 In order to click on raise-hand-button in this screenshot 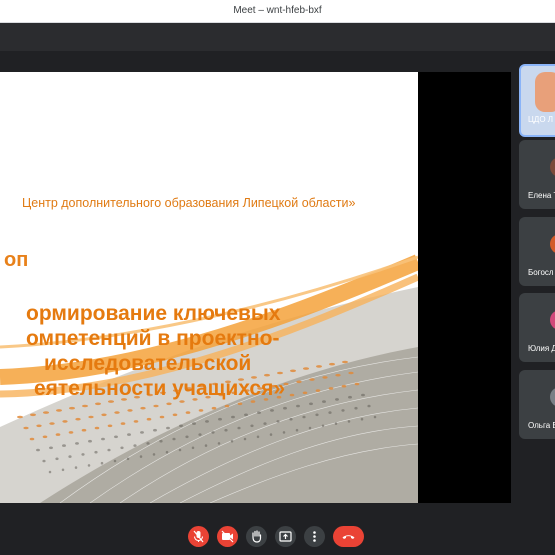, I will do `click(256, 536)`.